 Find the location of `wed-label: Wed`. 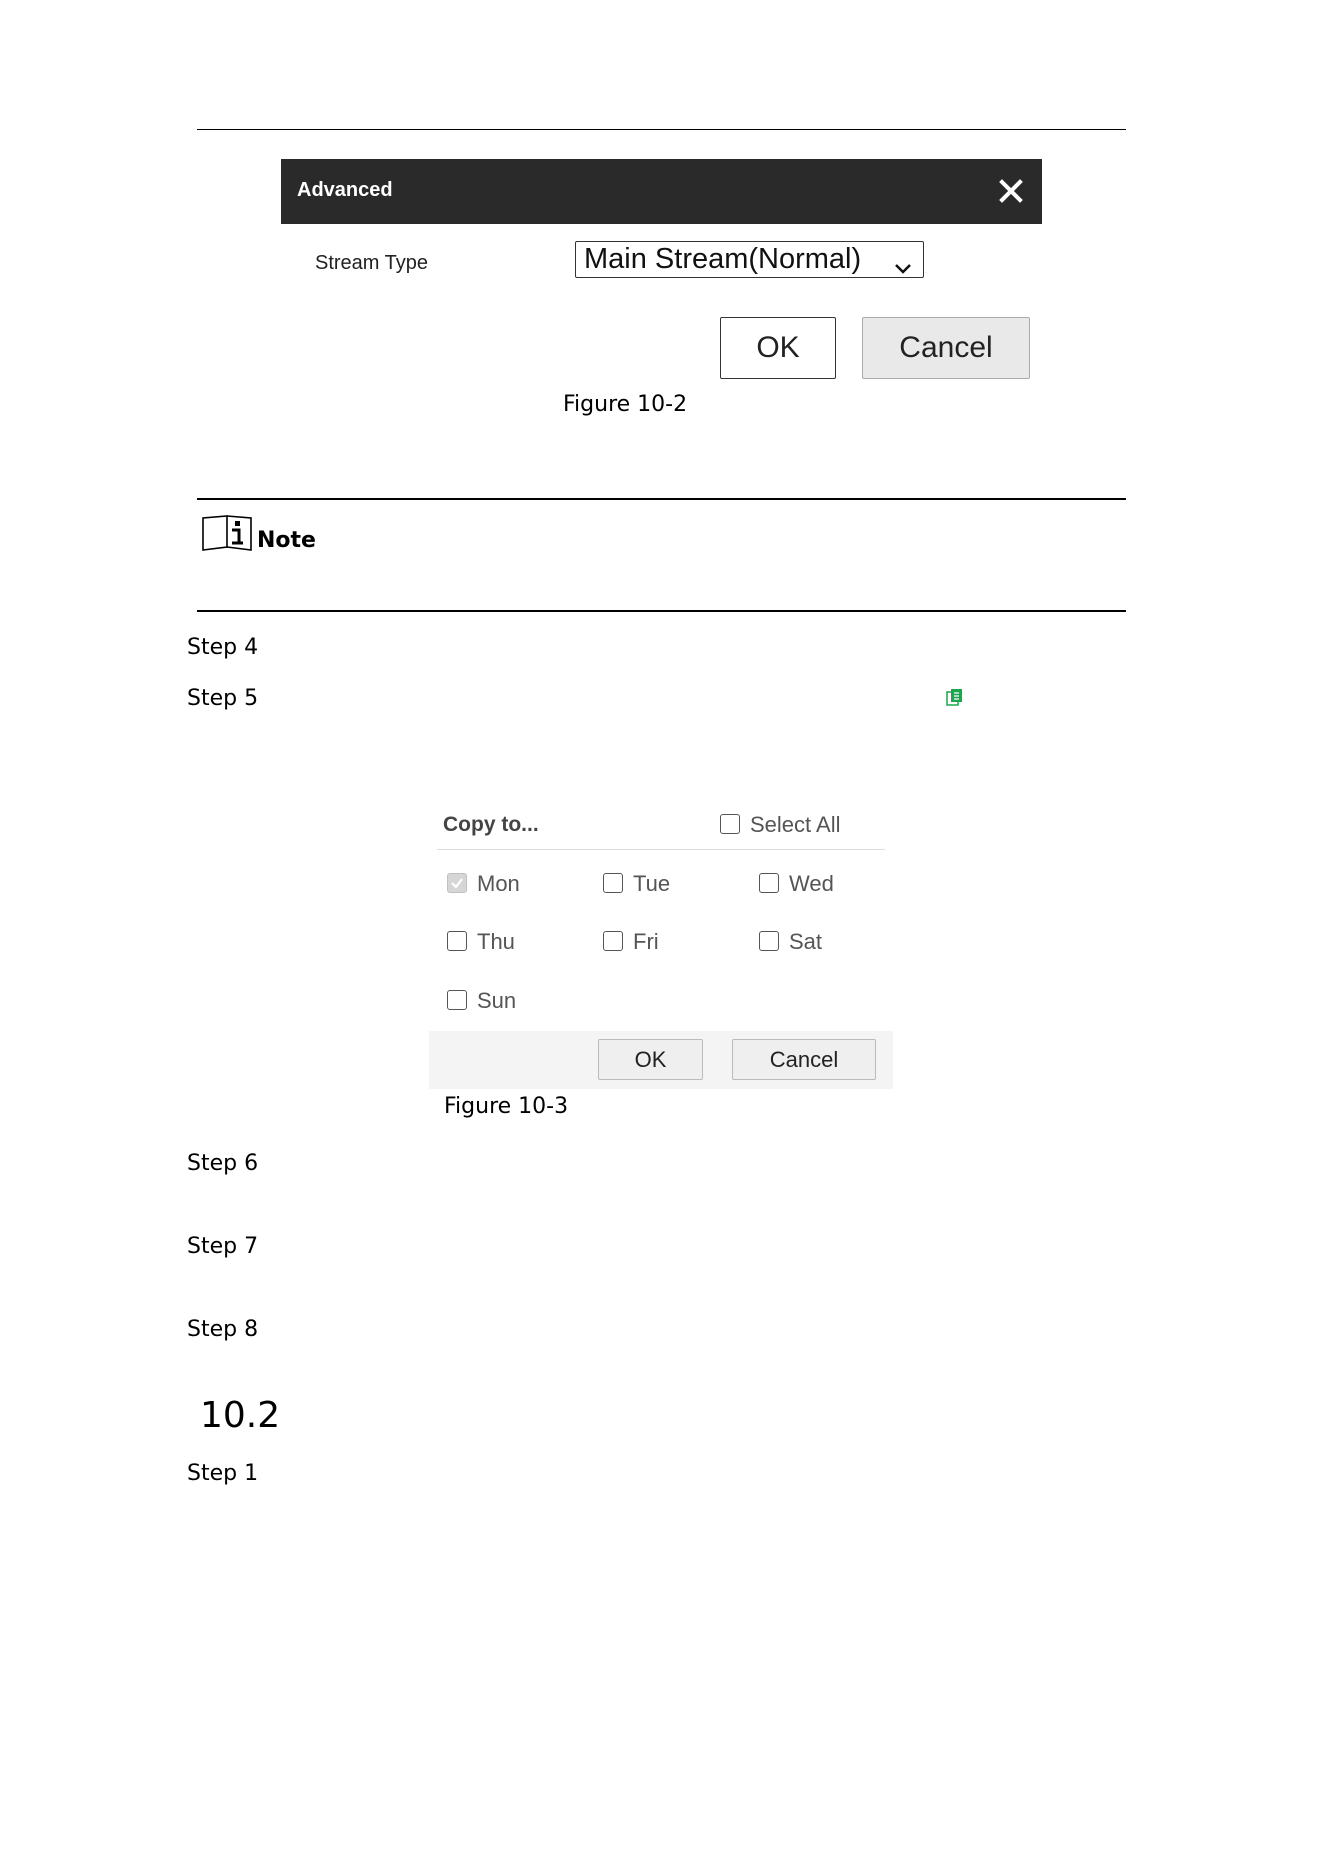

wed-label: Wed is located at coordinates (811, 883).